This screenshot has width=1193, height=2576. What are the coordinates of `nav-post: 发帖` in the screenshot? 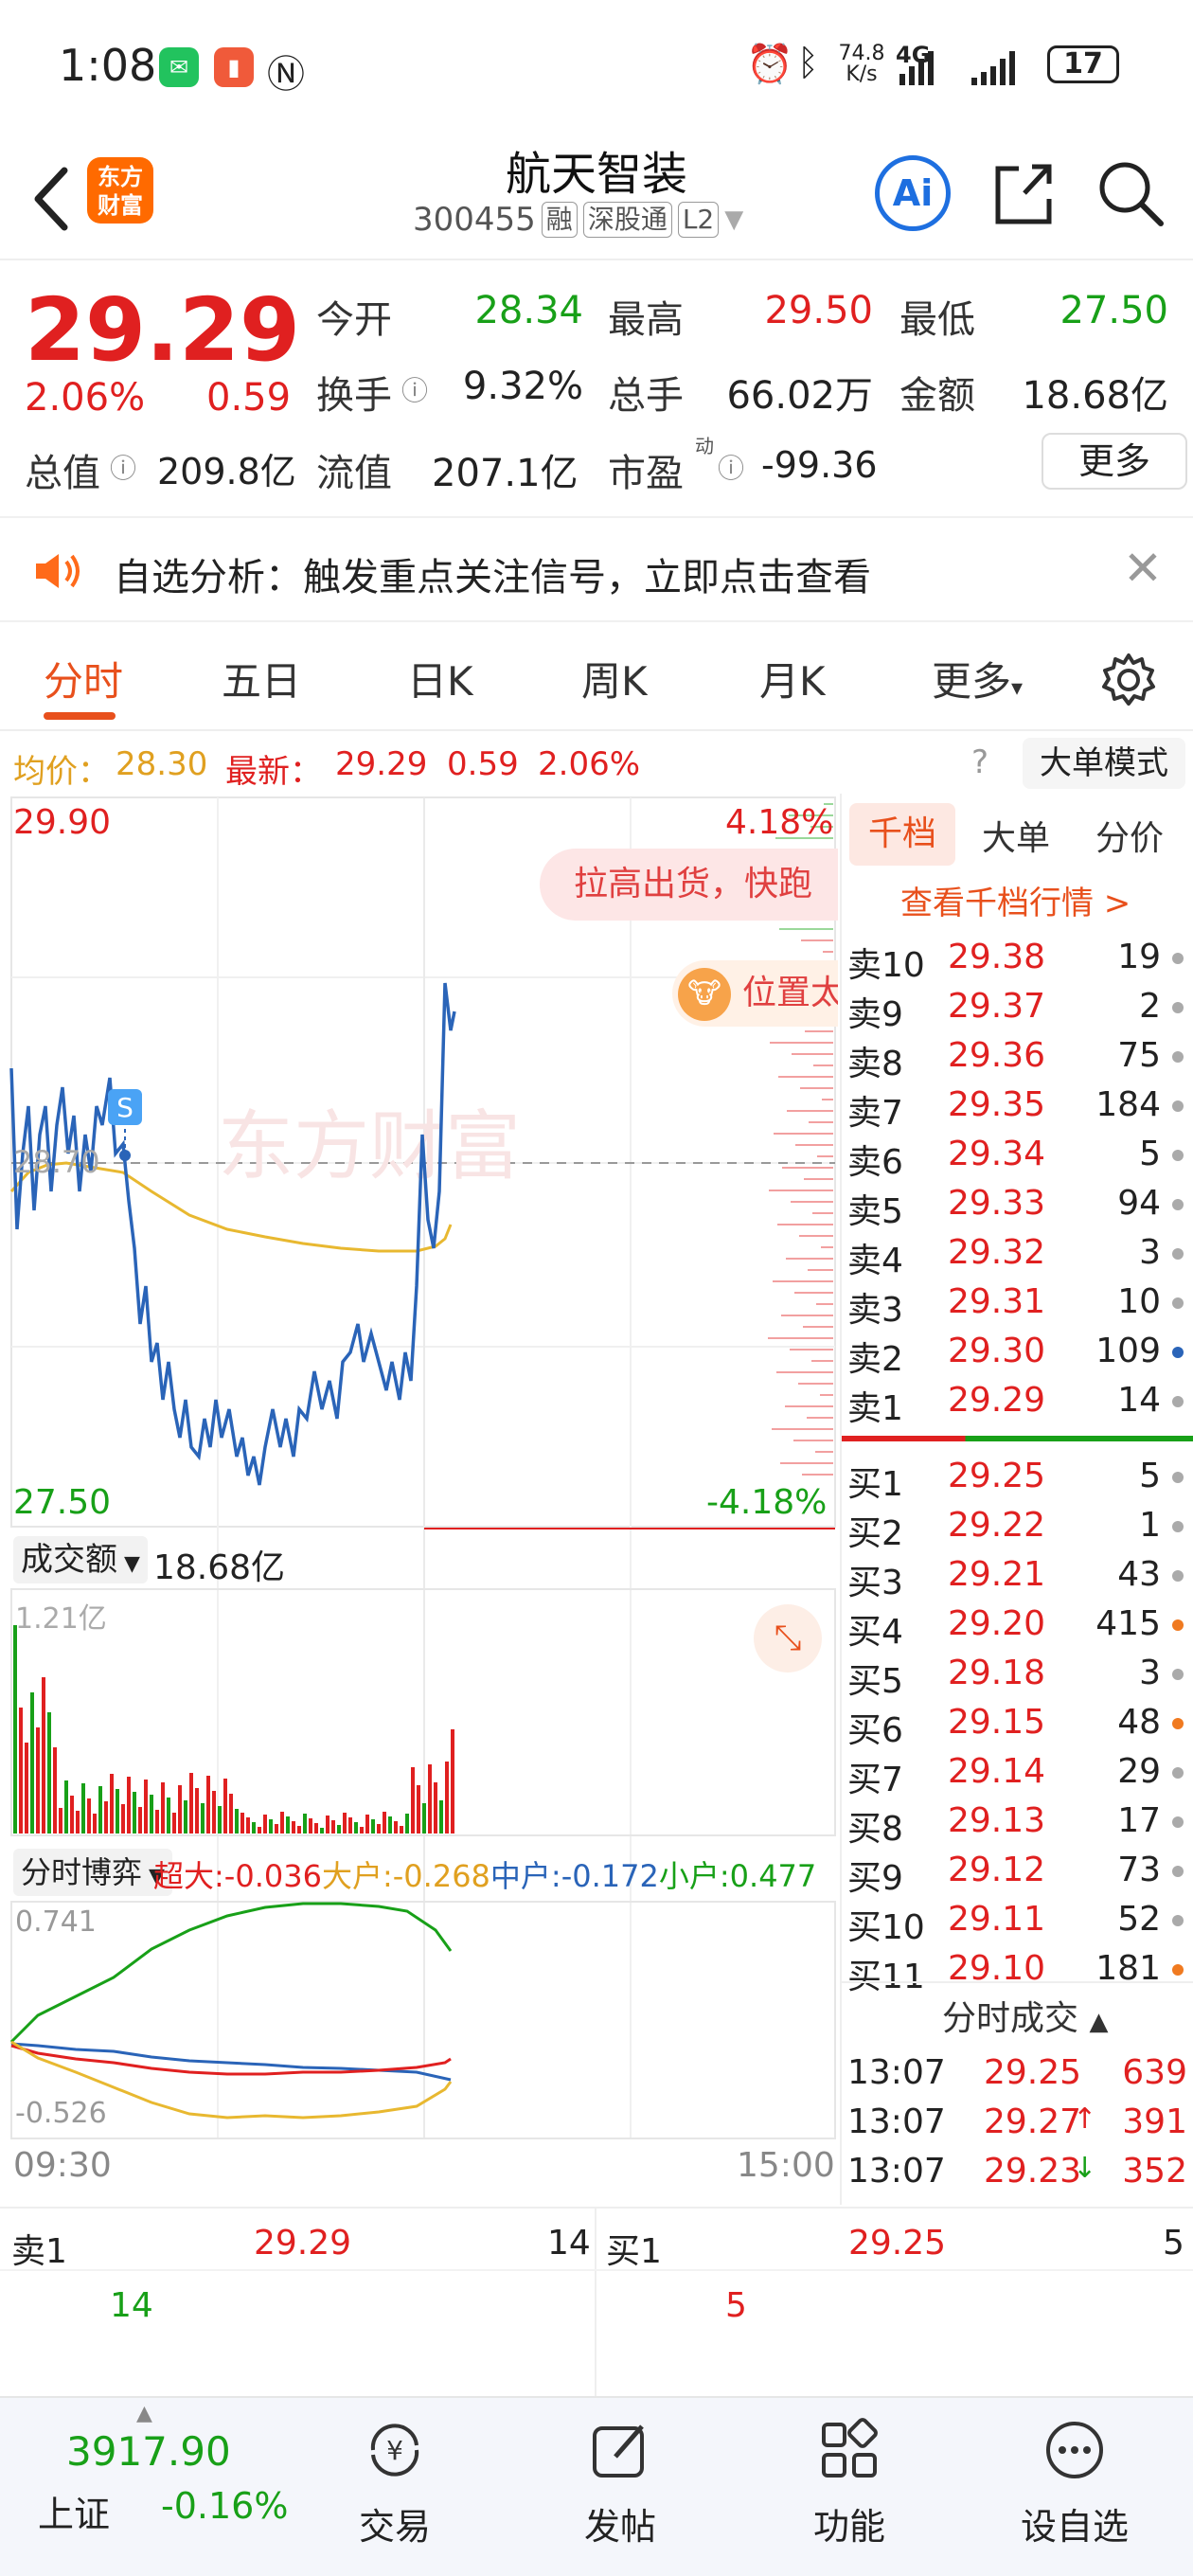 It's located at (620, 2483).